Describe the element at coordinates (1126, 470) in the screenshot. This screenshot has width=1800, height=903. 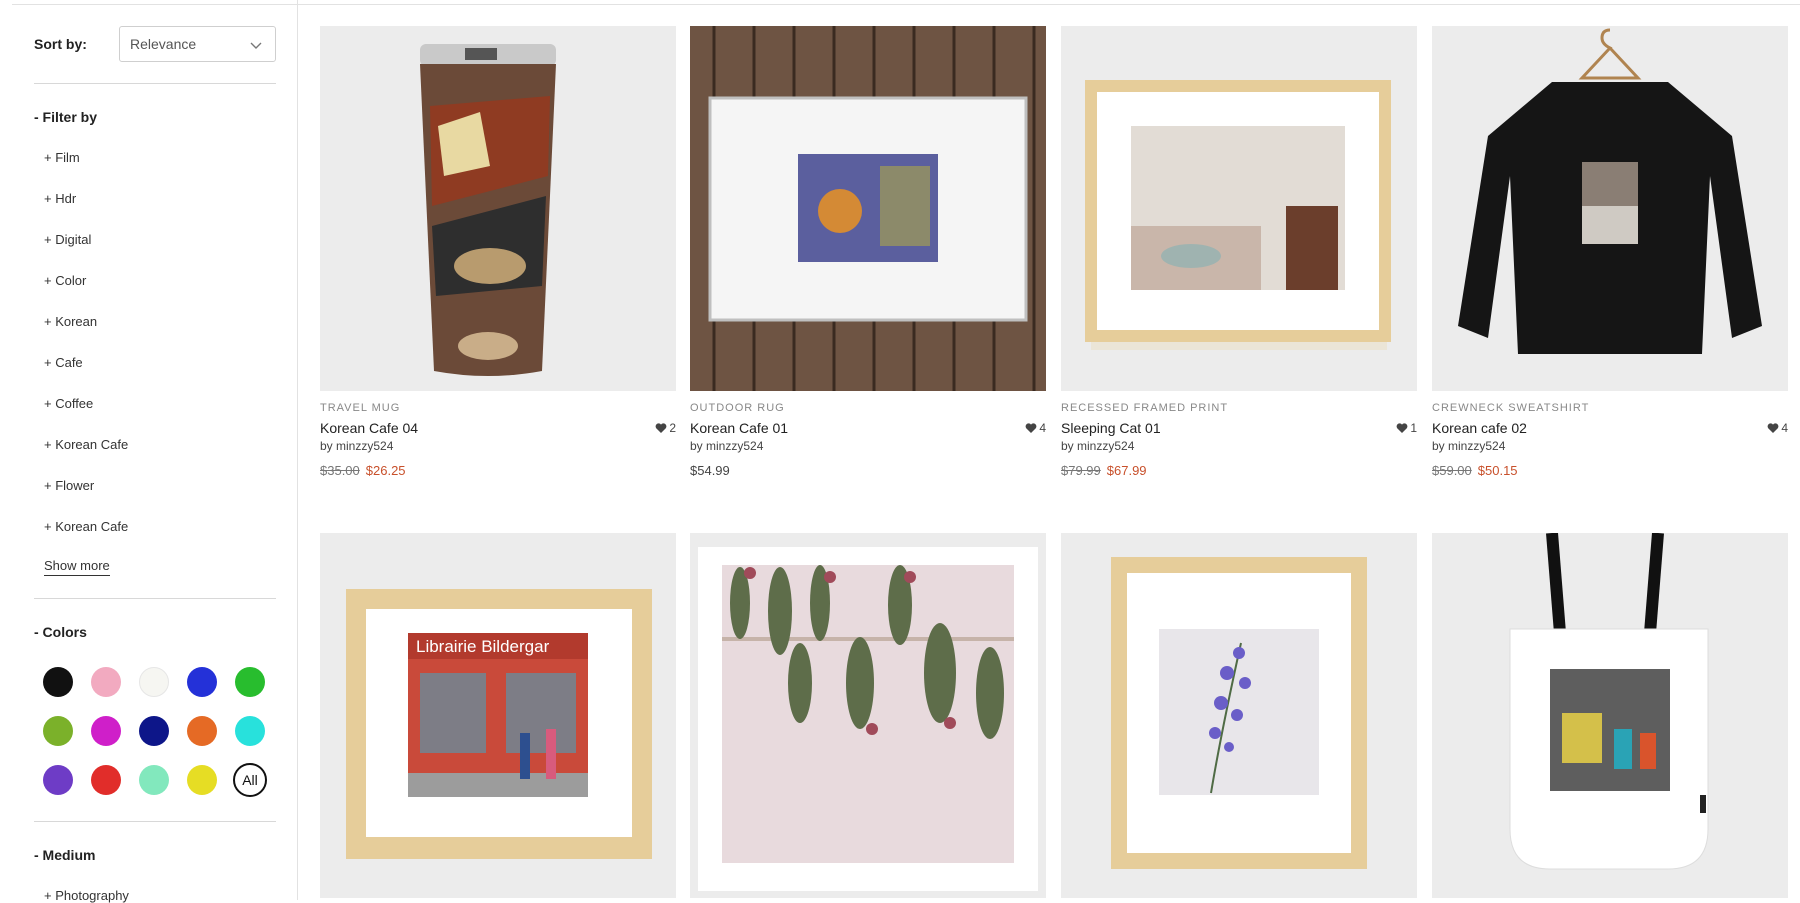
I see `sale-price: $67.99` at that location.